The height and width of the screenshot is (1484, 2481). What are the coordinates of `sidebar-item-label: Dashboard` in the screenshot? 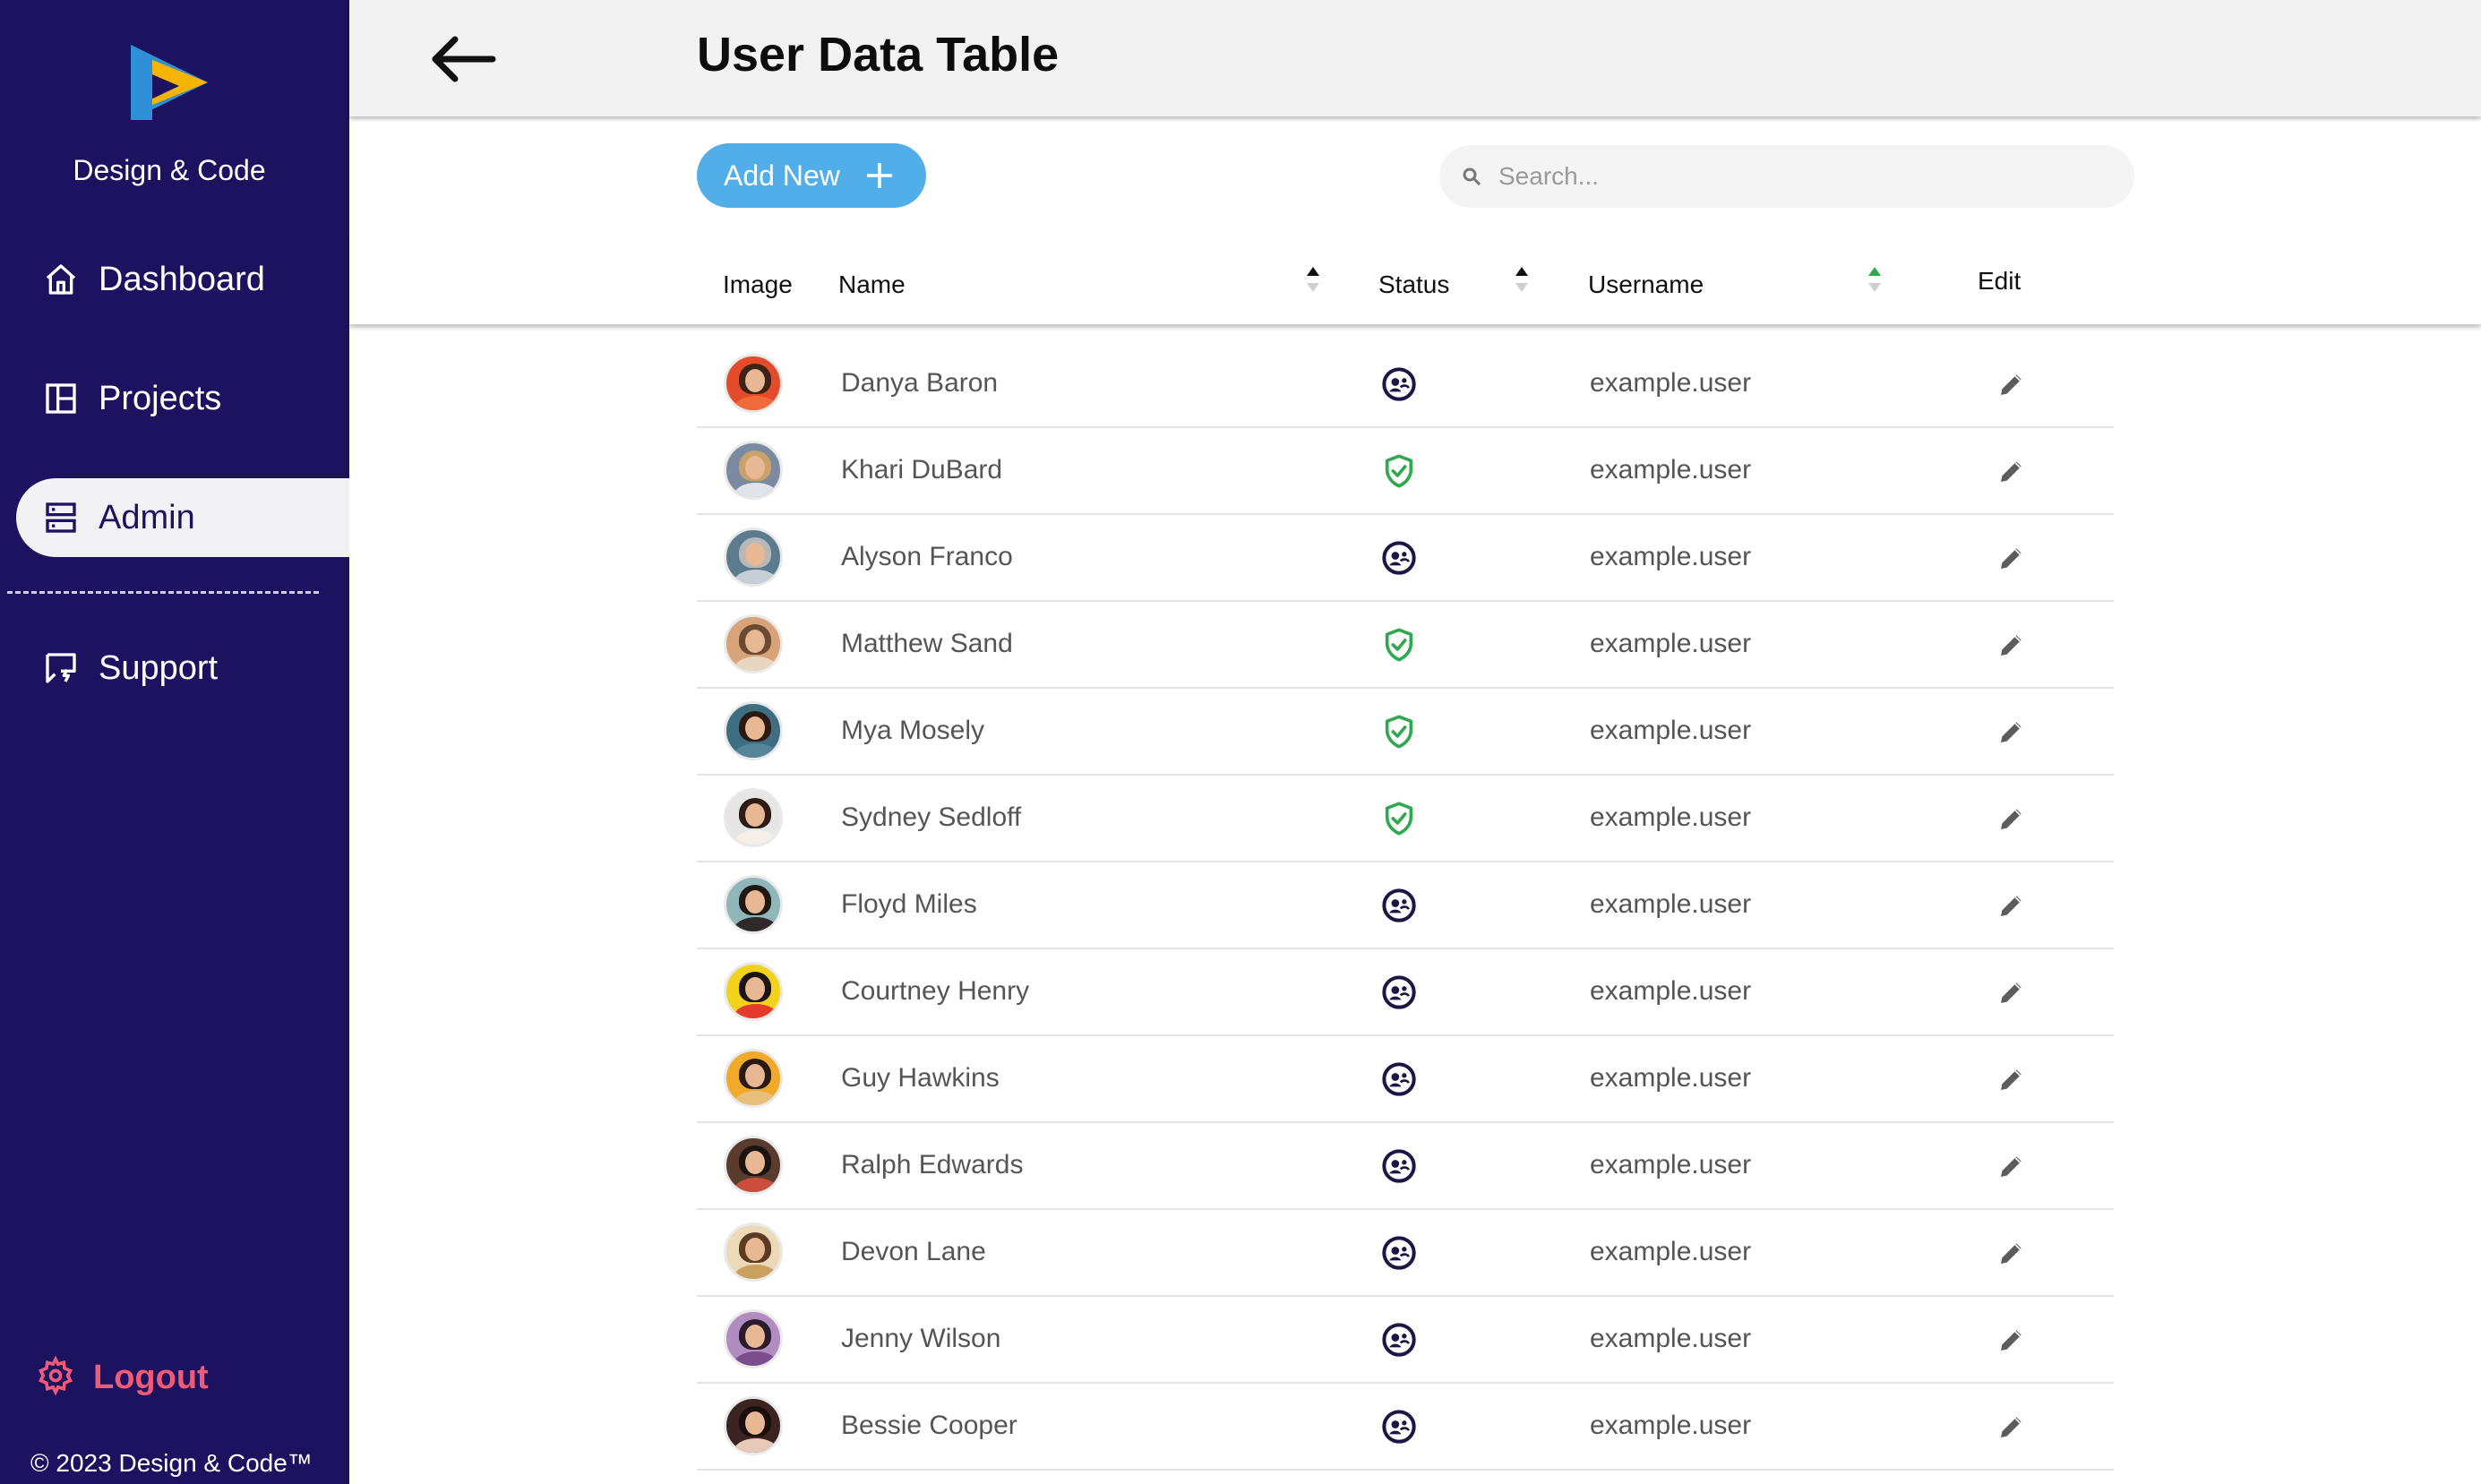 It's located at (182, 279).